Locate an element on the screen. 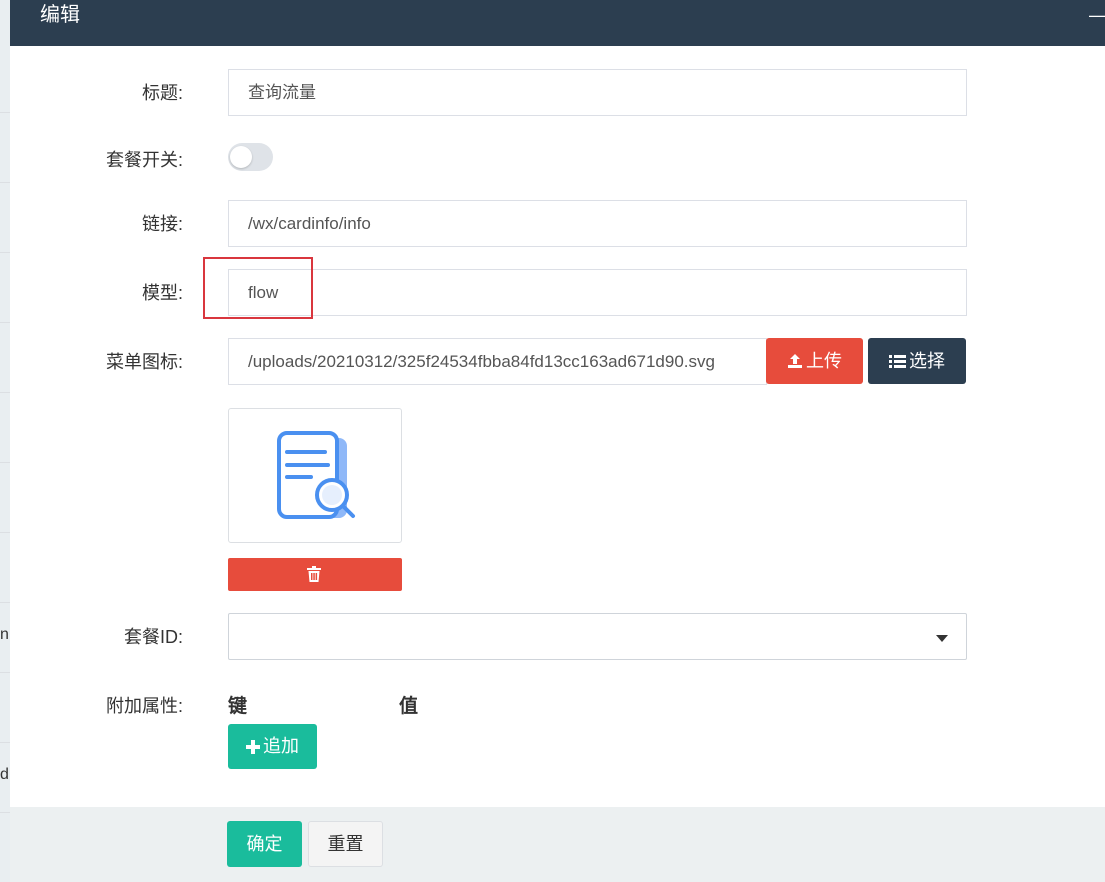 The height and width of the screenshot is (882, 1105). menu-icon-label: 菜单图标: is located at coordinates (144, 362).